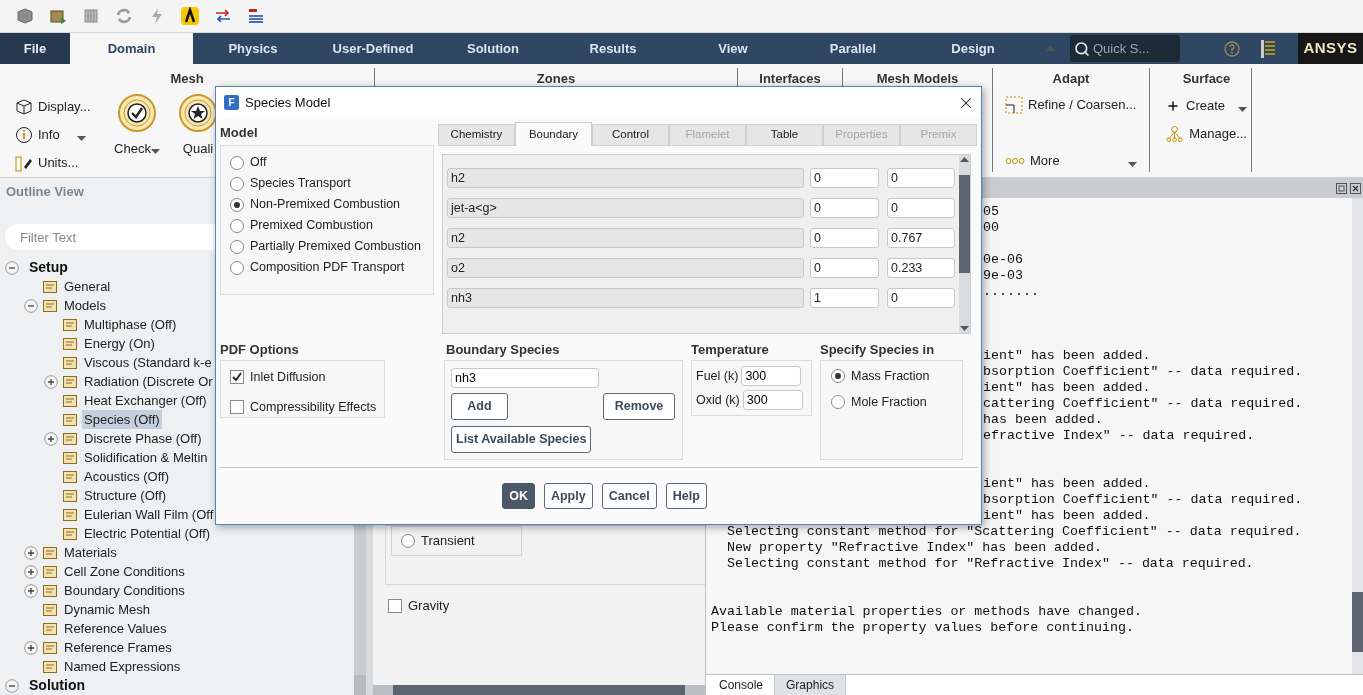  What do you see at coordinates (373, 48) in the screenshot?
I see `ribbon-tab: User-Defined` at bounding box center [373, 48].